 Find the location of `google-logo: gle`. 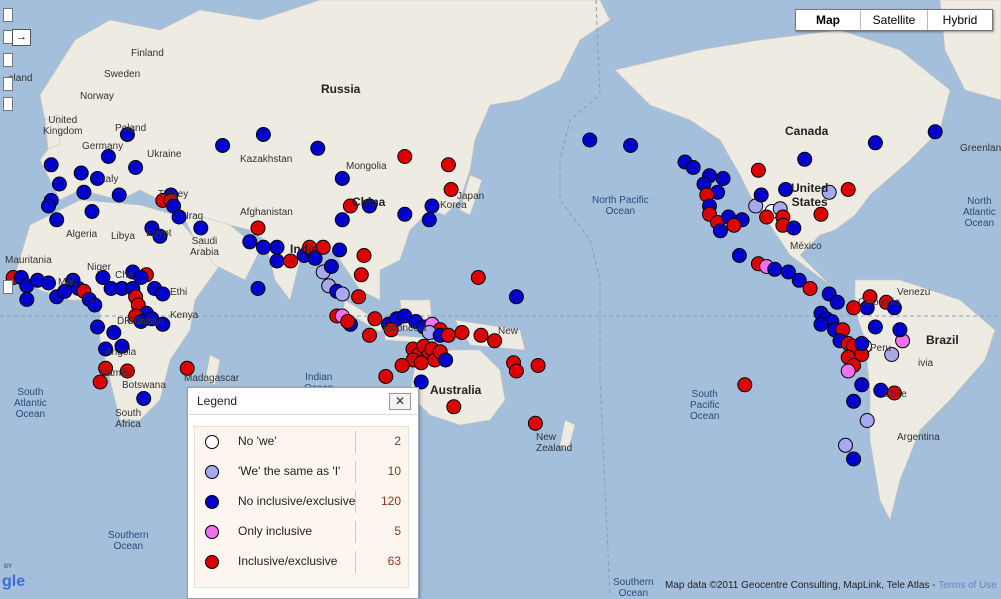

google-logo: gle is located at coordinates (13, 582).